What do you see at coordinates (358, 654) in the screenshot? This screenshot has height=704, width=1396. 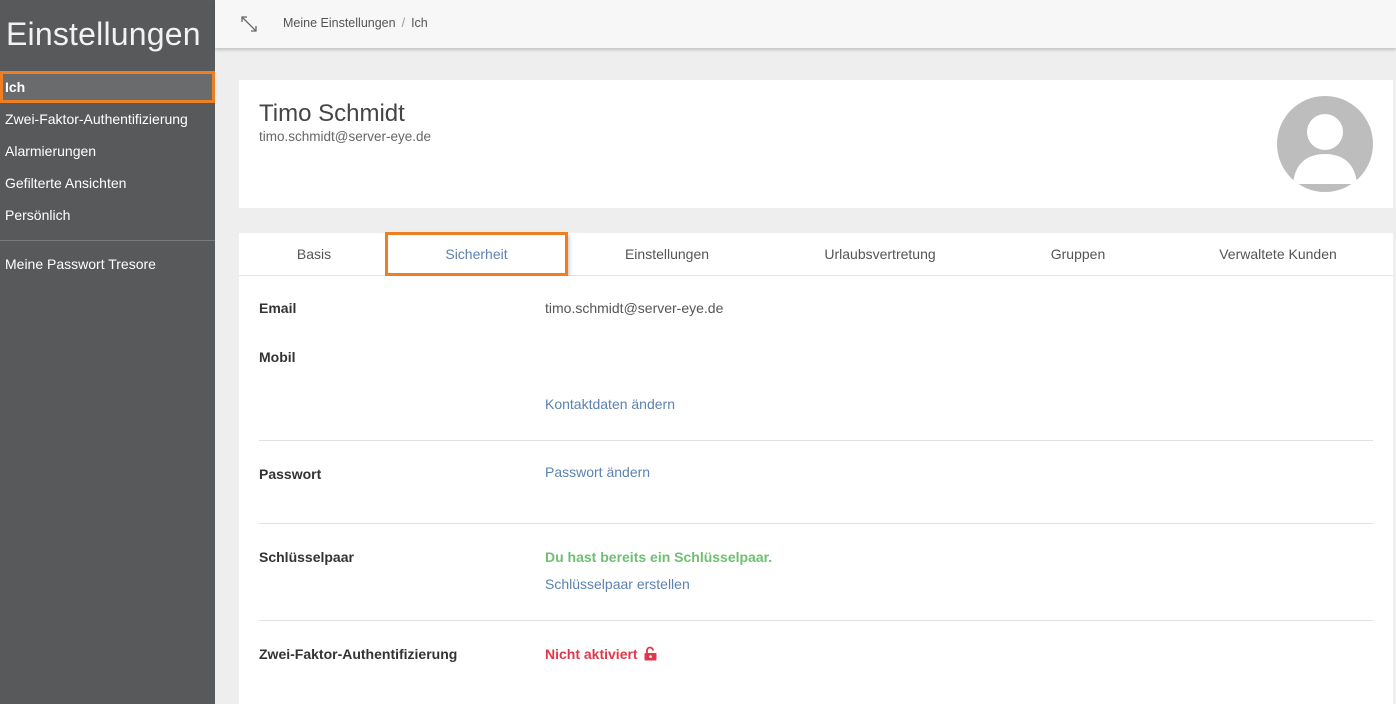 I see `twofa-label: Zwei-Faktor-Authentifizierung` at bounding box center [358, 654].